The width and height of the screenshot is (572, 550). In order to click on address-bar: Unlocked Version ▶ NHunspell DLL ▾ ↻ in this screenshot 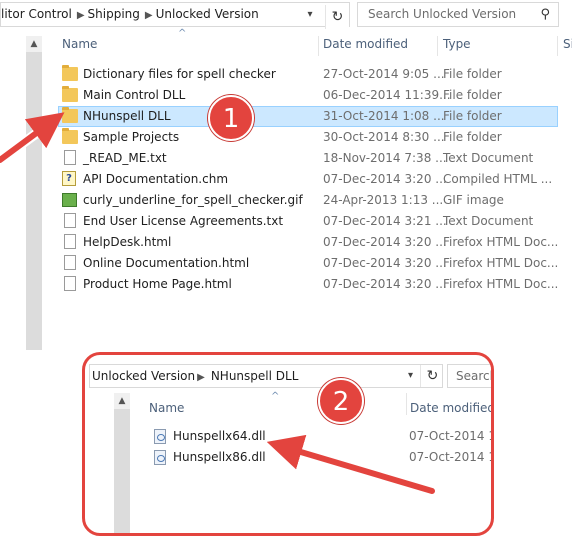, I will do `click(266, 376)`.